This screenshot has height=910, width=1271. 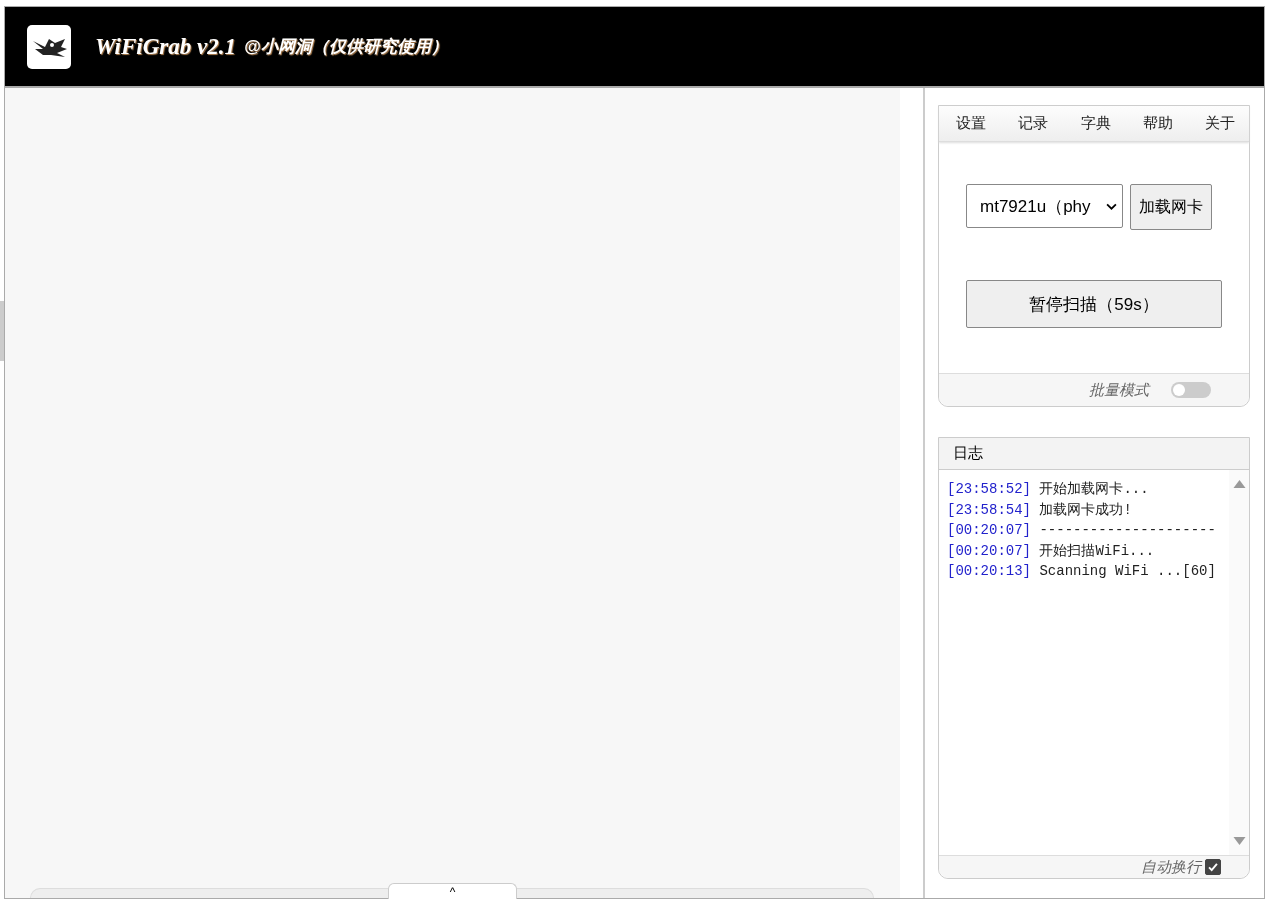 What do you see at coordinates (1213, 867) in the screenshot?
I see `auto-wrap-checkbox` at bounding box center [1213, 867].